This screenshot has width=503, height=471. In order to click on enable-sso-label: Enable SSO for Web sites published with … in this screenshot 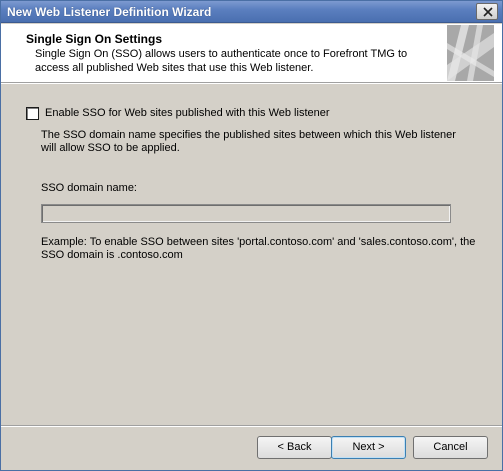, I will do `click(187, 113)`.